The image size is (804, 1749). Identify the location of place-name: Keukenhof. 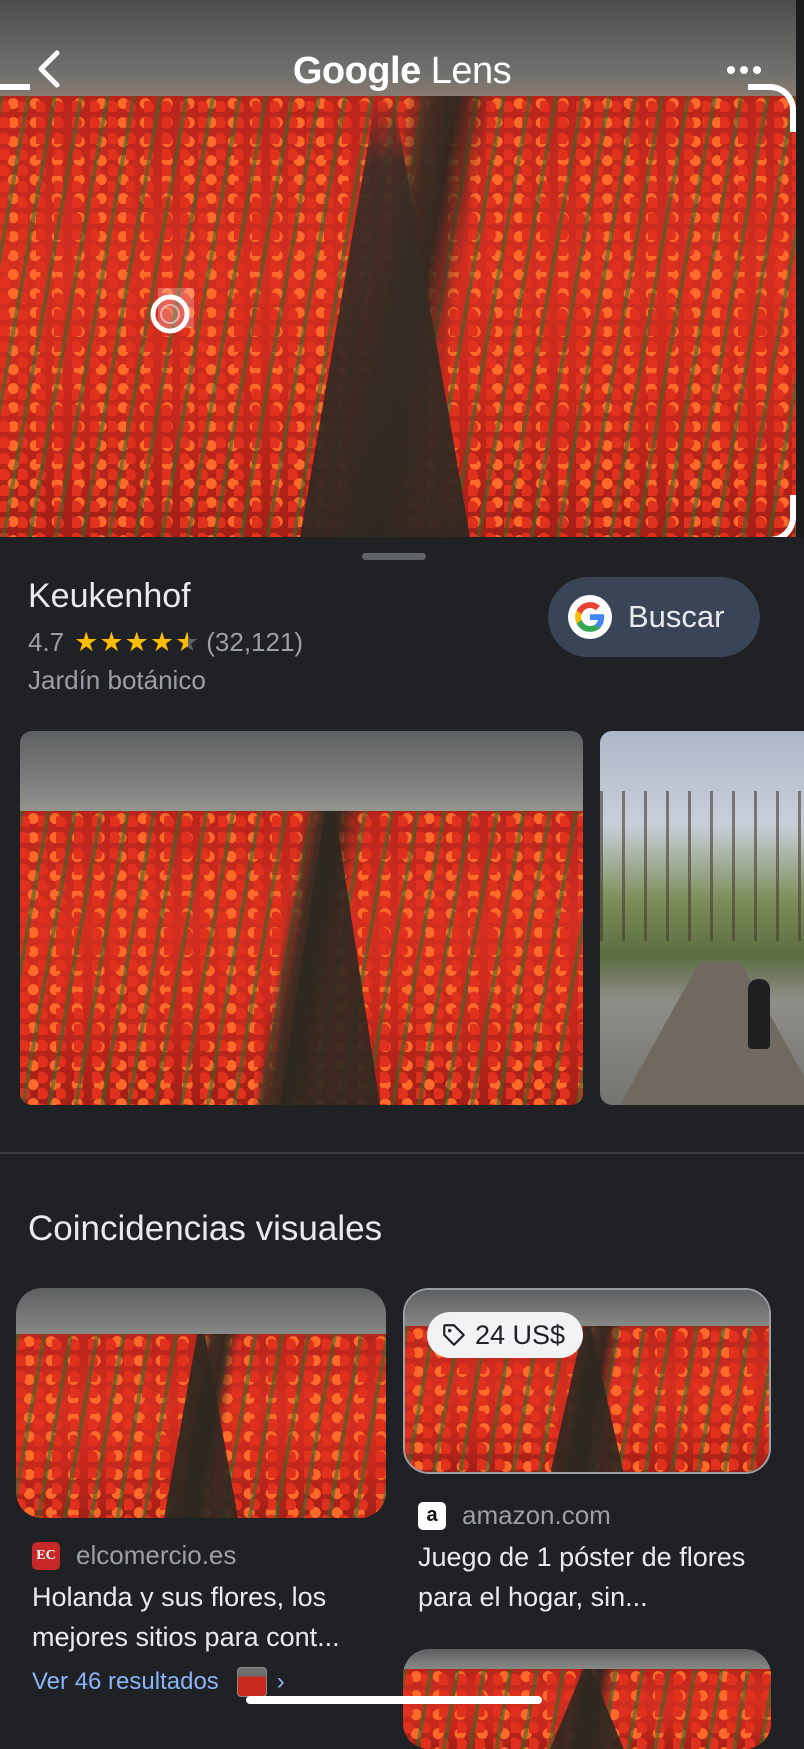
(109, 596).